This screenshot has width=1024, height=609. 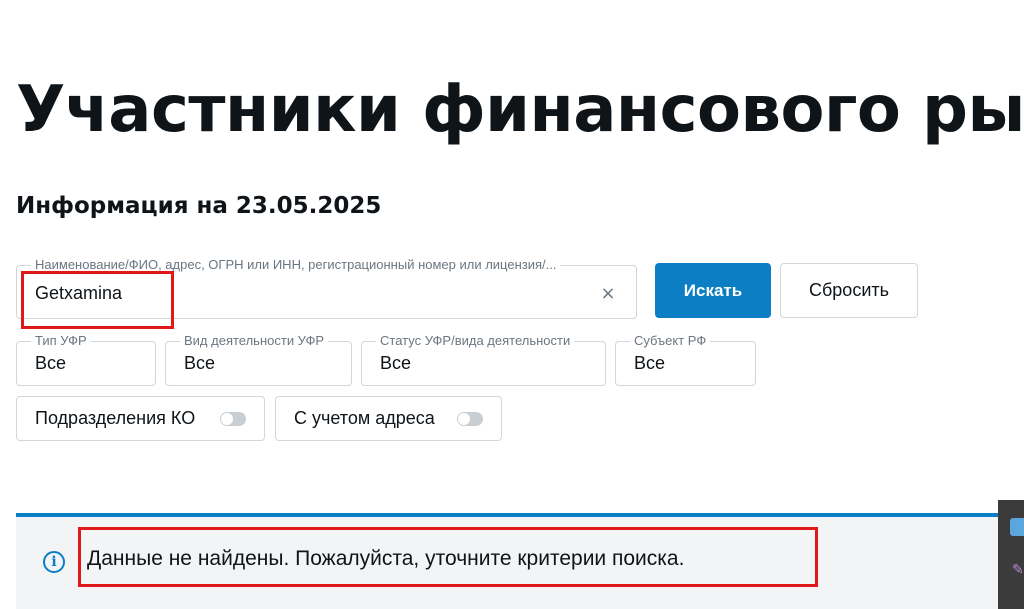 What do you see at coordinates (1018, 570) in the screenshot?
I see `pen-icon: ✎` at bounding box center [1018, 570].